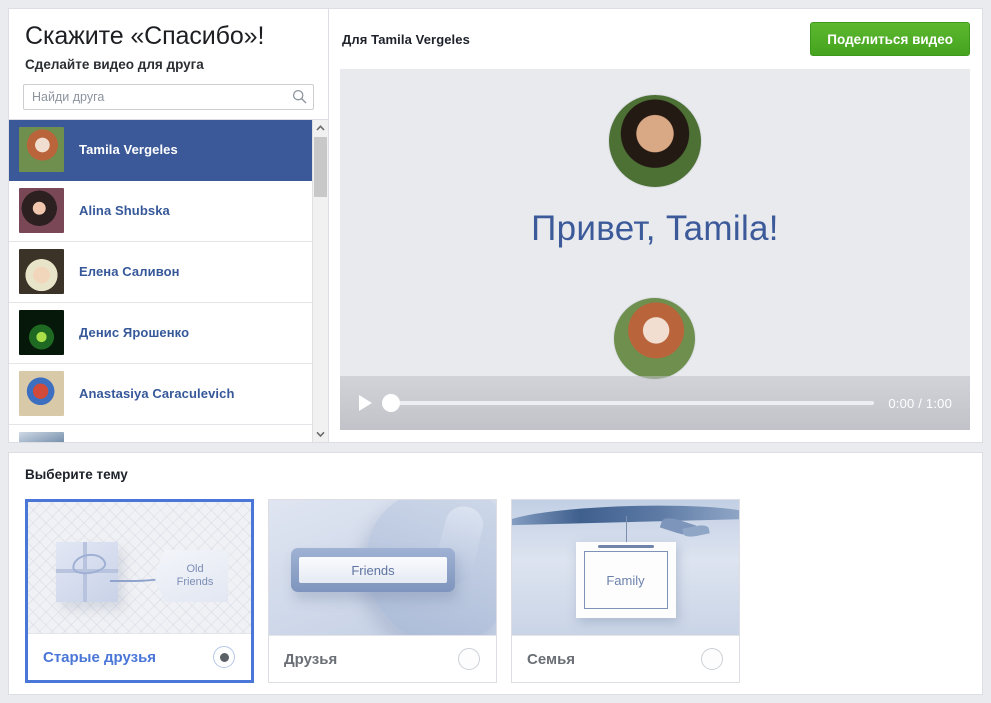 This screenshot has height=703, width=991. What do you see at coordinates (195, 569) in the screenshot?
I see `theme-thumb-label-line1: Old` at bounding box center [195, 569].